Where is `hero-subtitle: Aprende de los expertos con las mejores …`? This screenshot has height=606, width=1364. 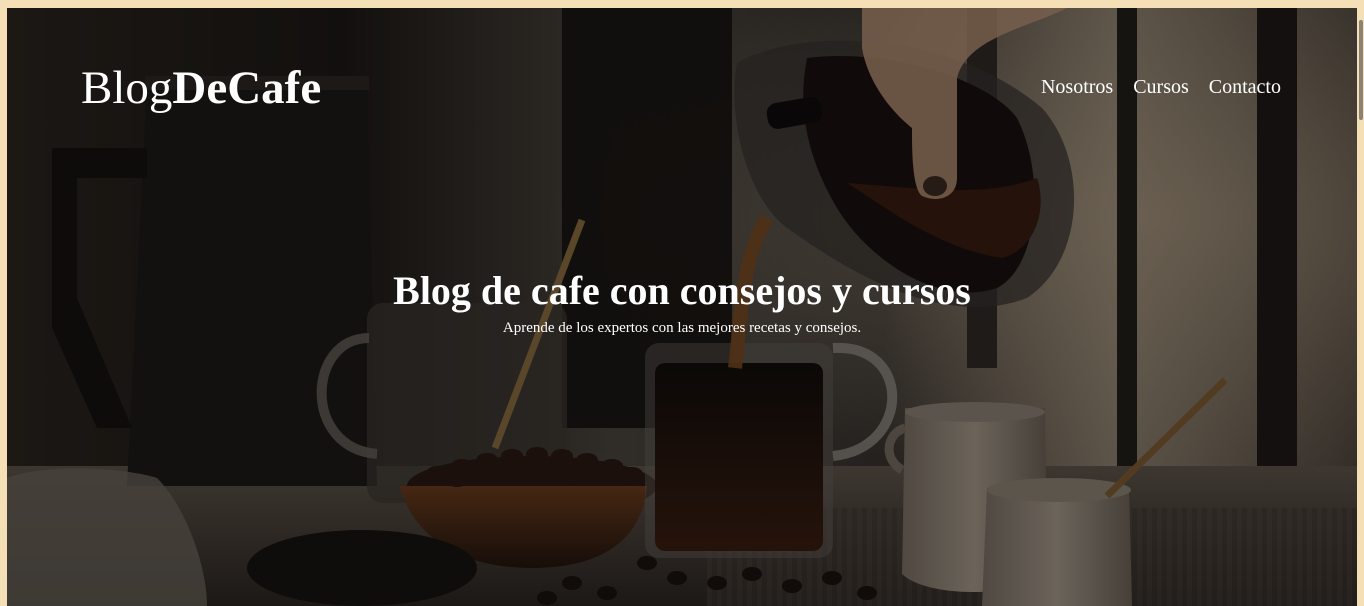 hero-subtitle: Aprende de los expertos con las mejores … is located at coordinates (682, 328).